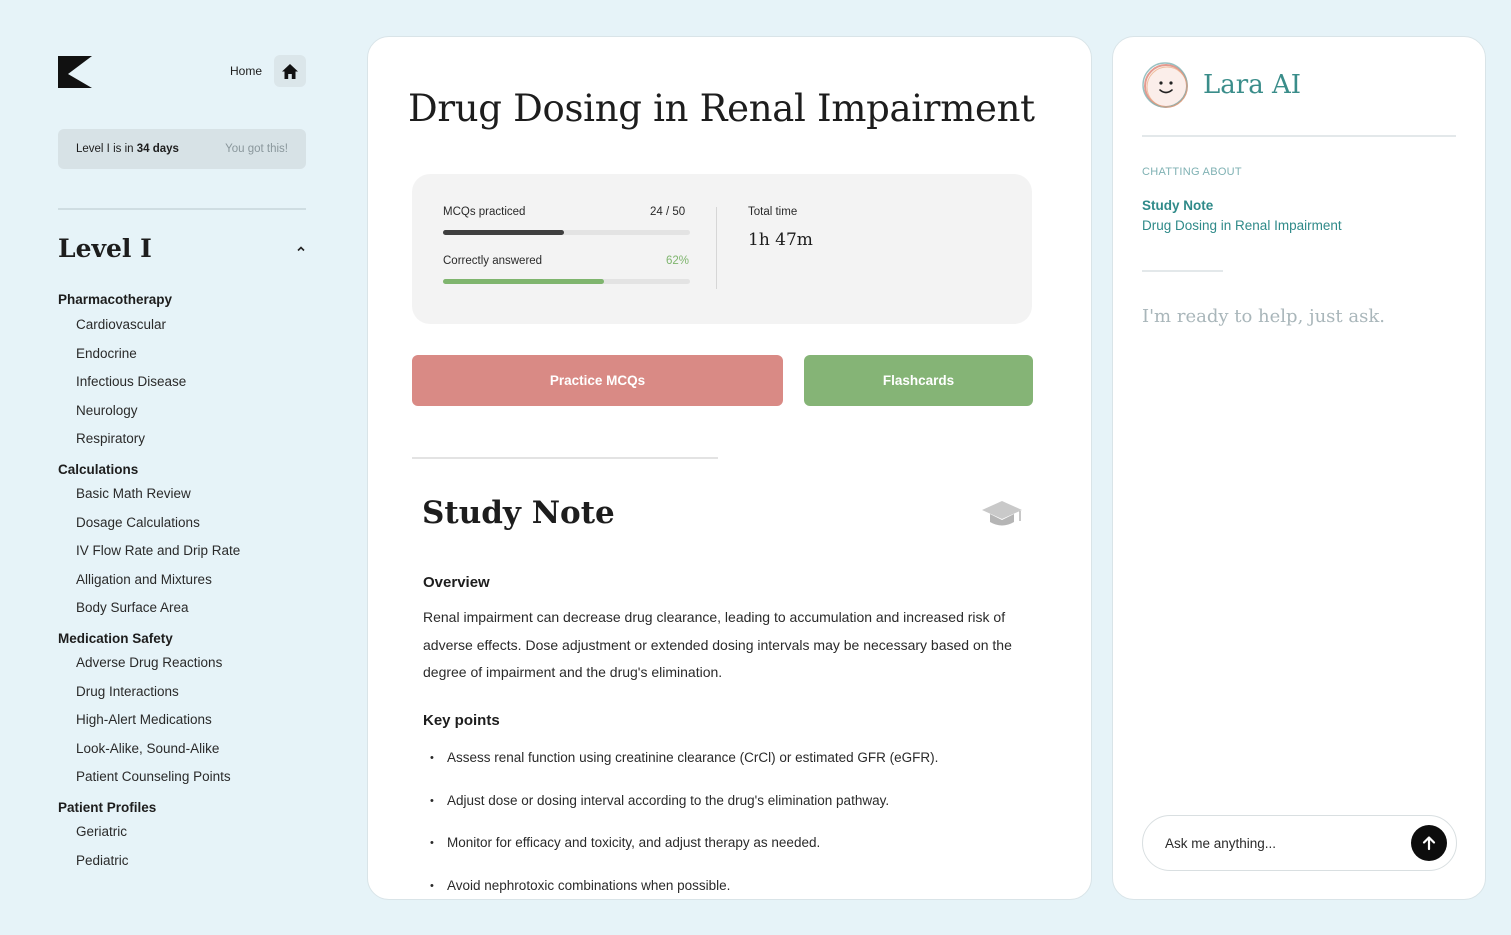 The width and height of the screenshot is (1511, 935). I want to click on sidebar-item-body-surface-area: Body Surface Area, so click(182, 608).